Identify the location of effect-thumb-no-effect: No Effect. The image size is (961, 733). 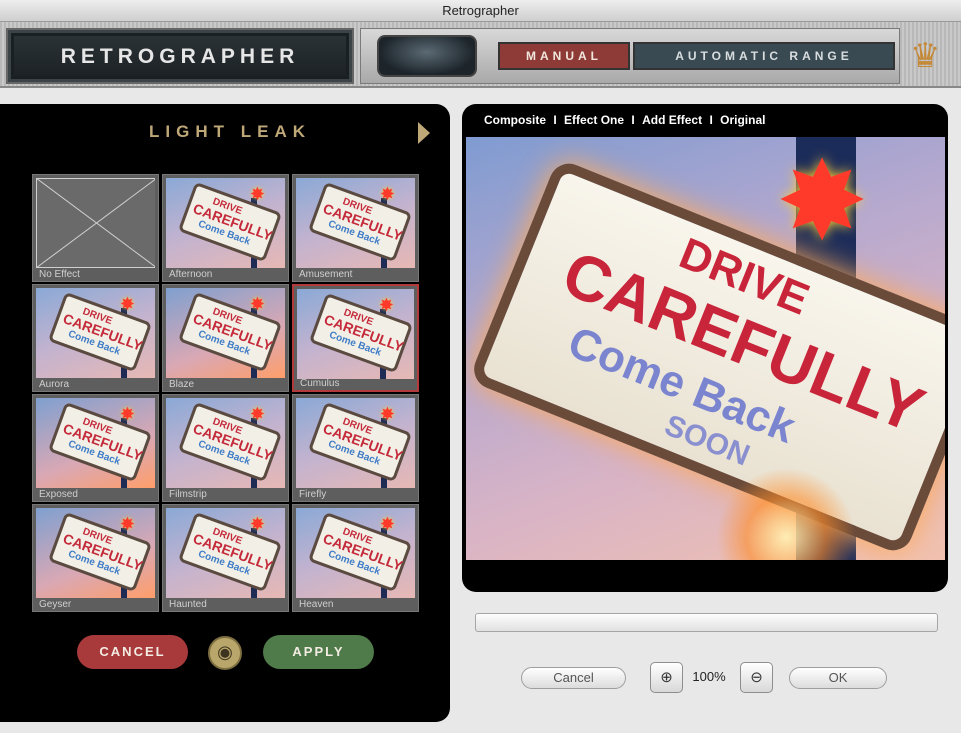
(95, 228).